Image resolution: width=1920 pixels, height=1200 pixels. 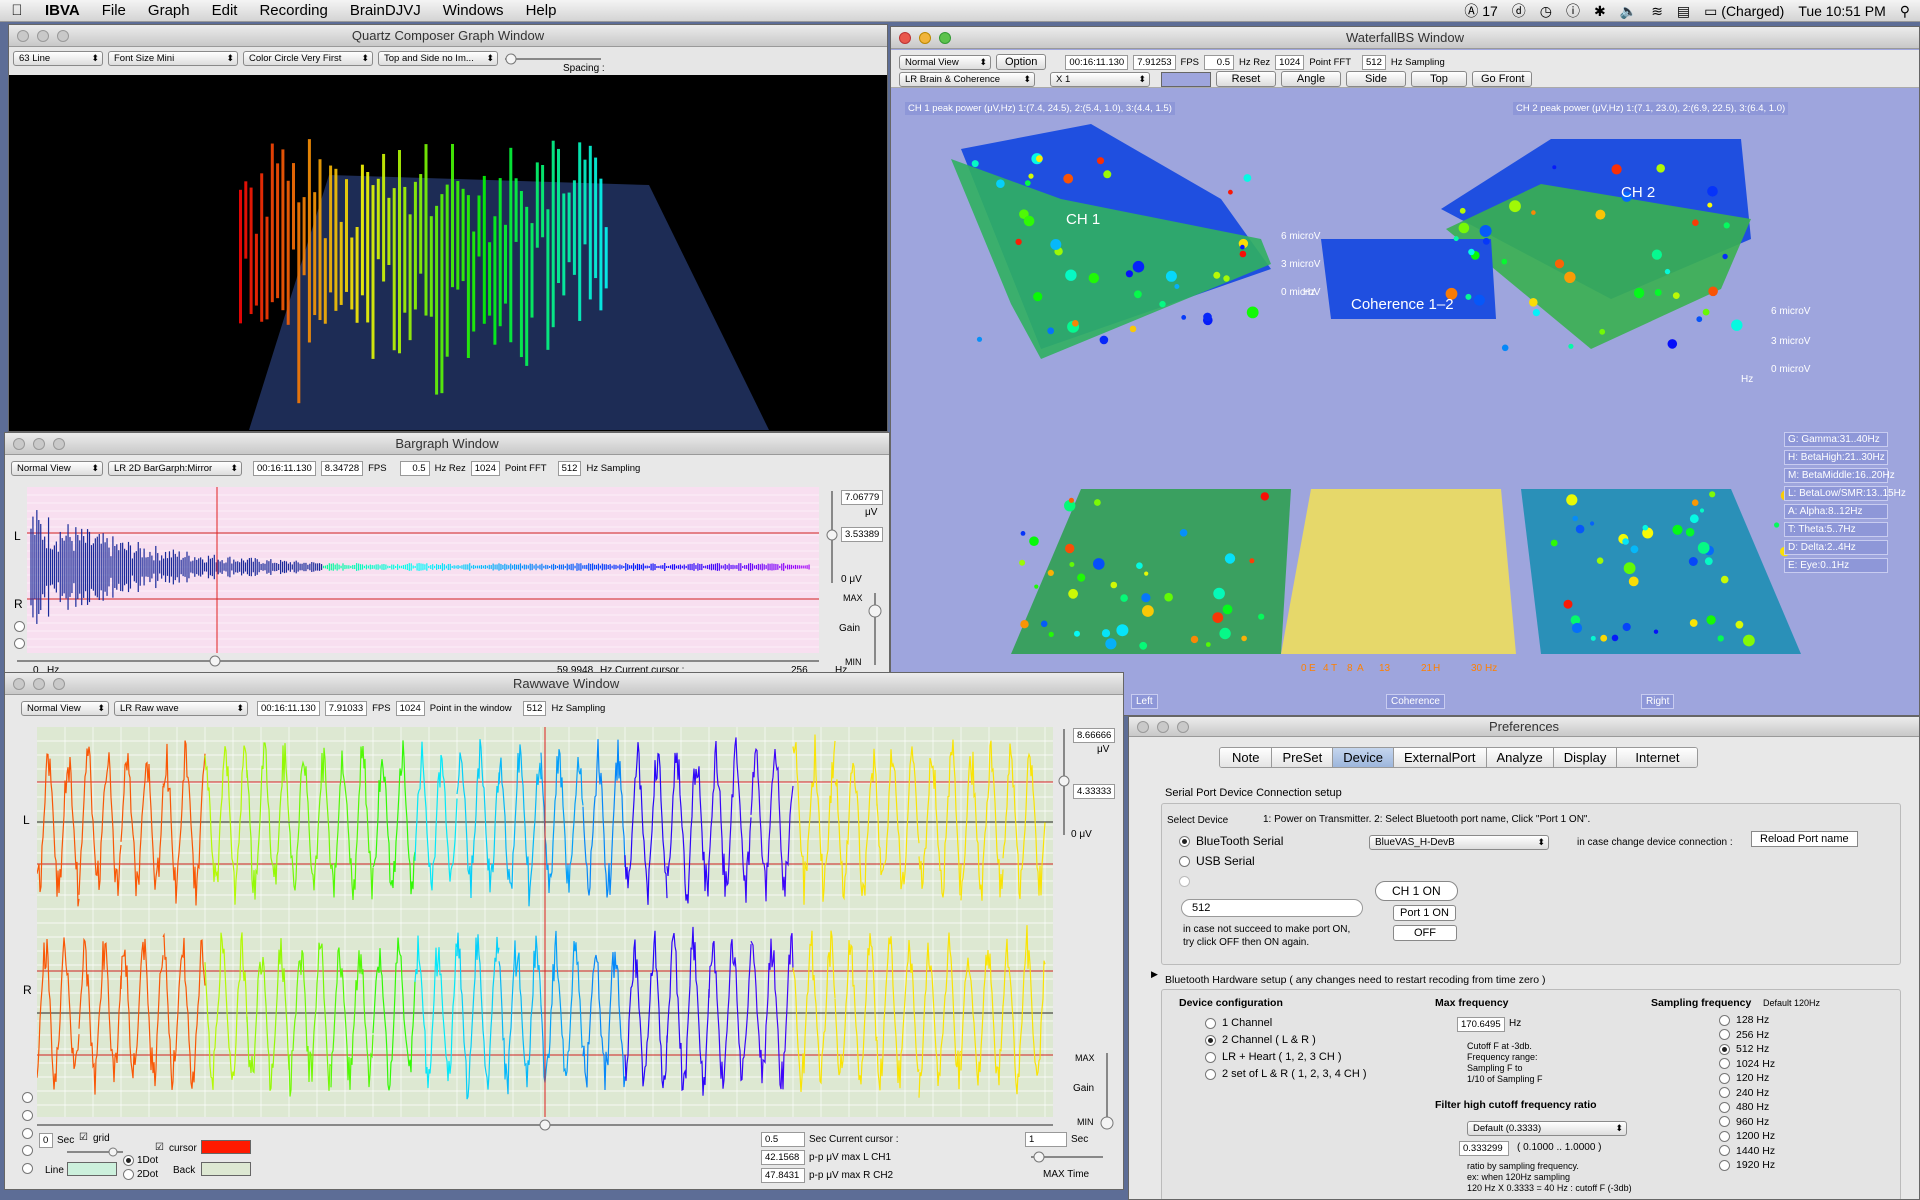 I want to click on menu-help: Help, so click(x=541, y=10).